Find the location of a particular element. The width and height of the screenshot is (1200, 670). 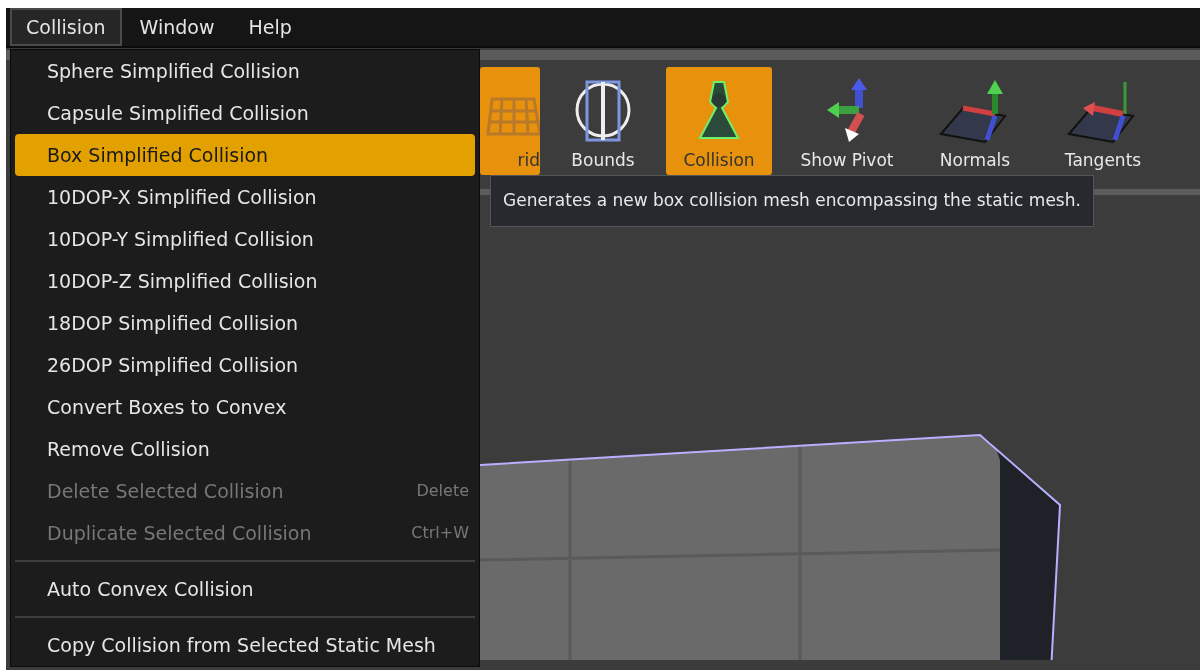

toolbar-button: Collision is located at coordinates (719, 121).